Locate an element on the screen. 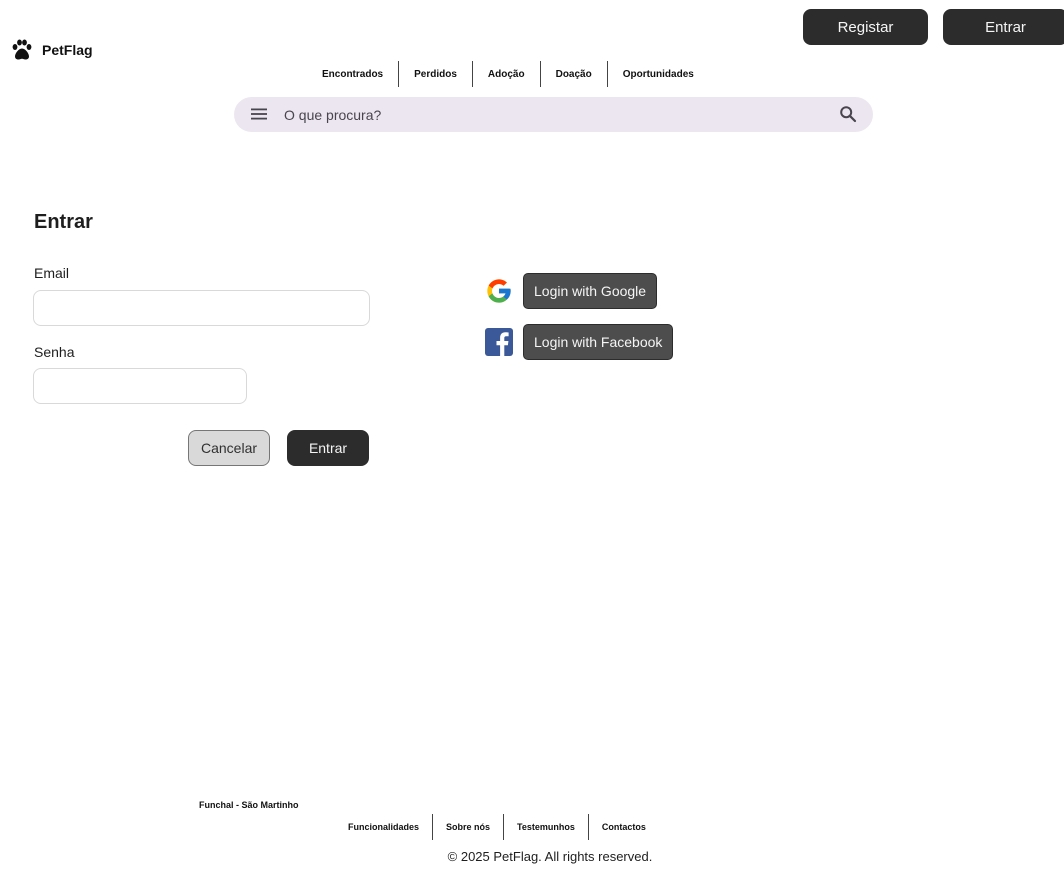 This screenshot has width=1064, height=869. brand-logo: PetFlag is located at coordinates (51, 50).